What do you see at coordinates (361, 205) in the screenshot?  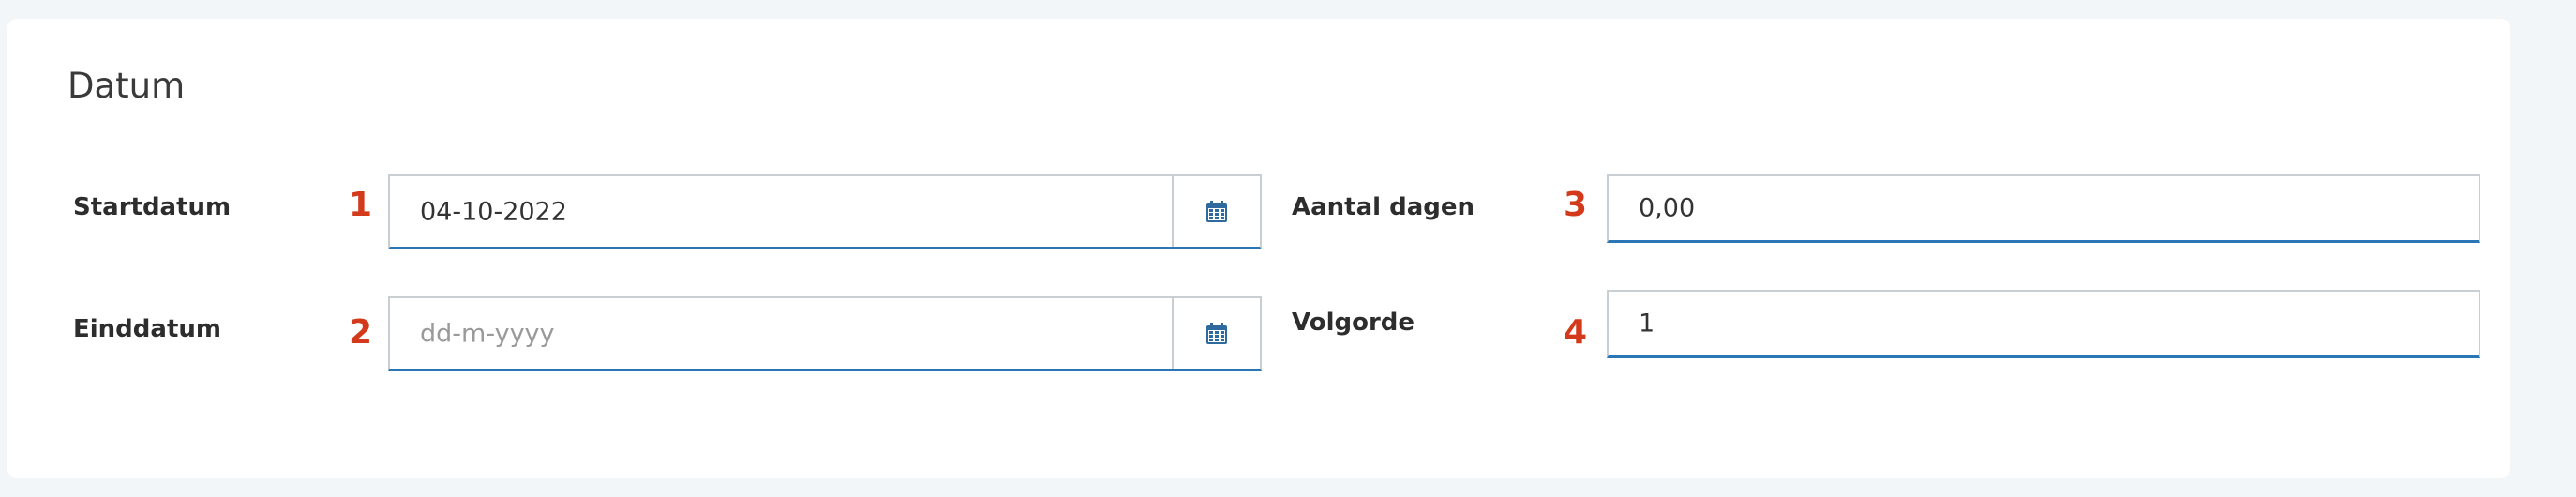 I see `marker-1: 1` at bounding box center [361, 205].